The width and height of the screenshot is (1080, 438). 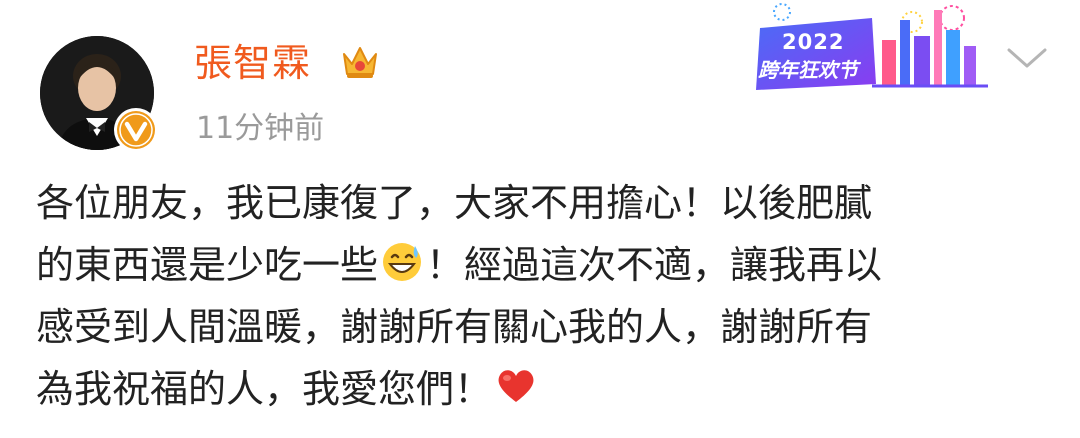 I want to click on post-line-2: 的東西還是少吃一些 ！經過這次不適，讓我再以, so click(x=542, y=265).